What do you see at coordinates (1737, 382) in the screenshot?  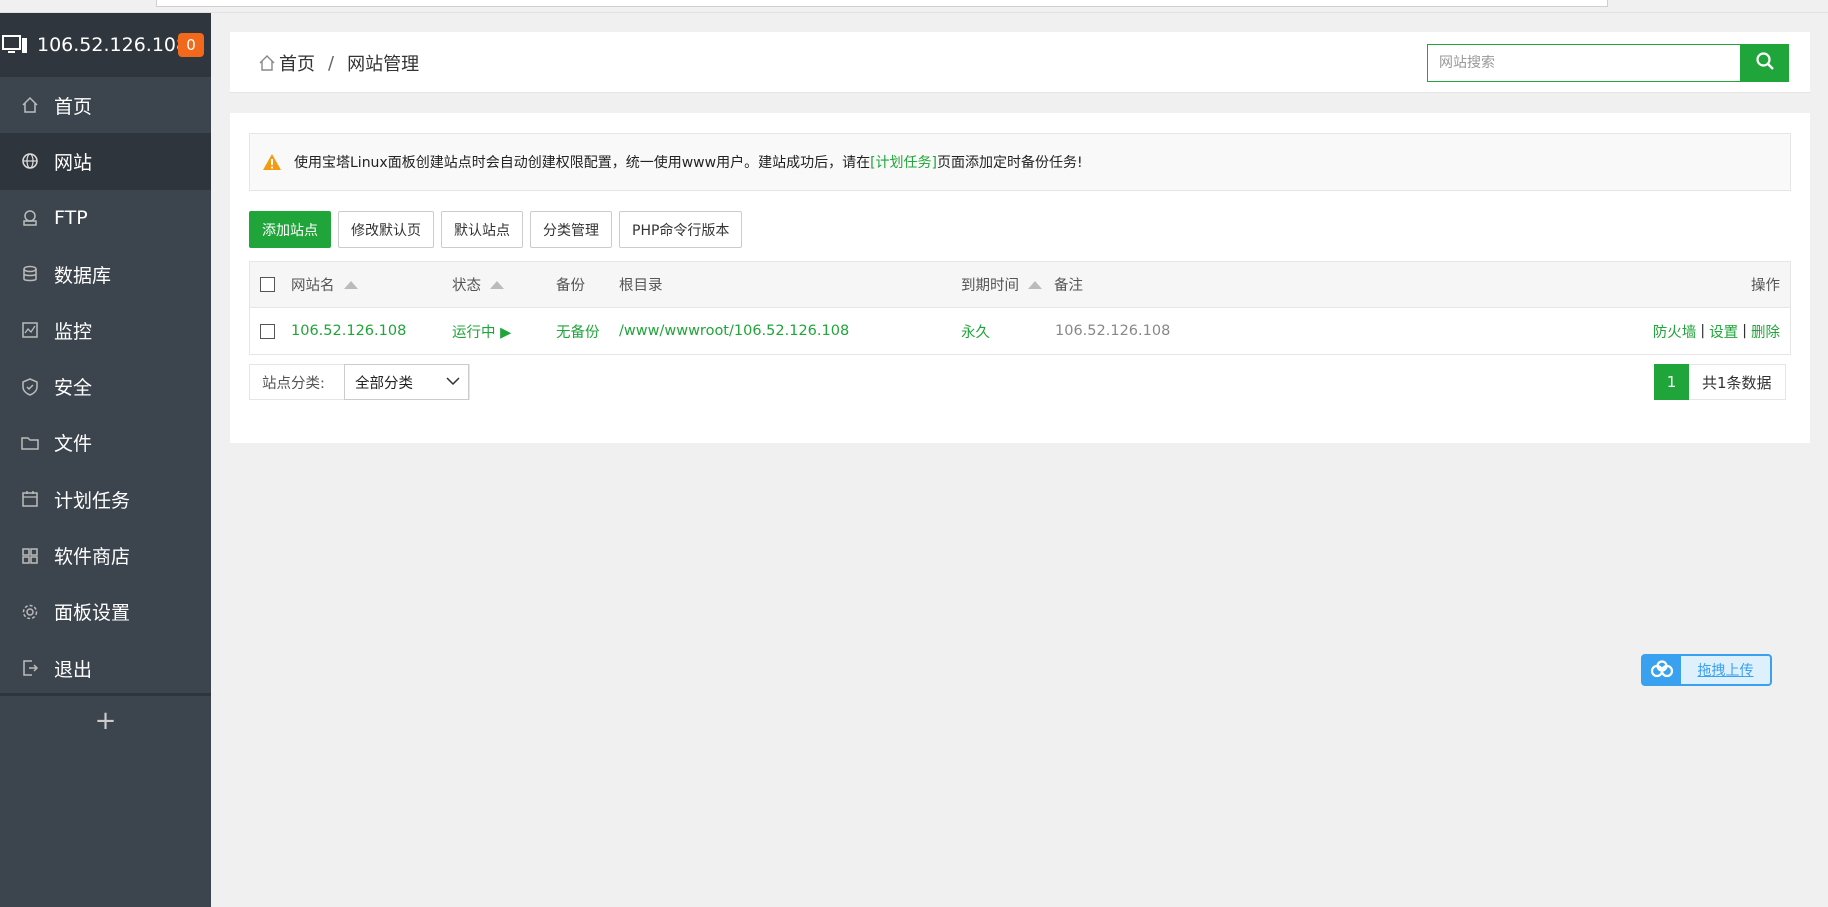 I see `page-total: 共1条数据` at bounding box center [1737, 382].